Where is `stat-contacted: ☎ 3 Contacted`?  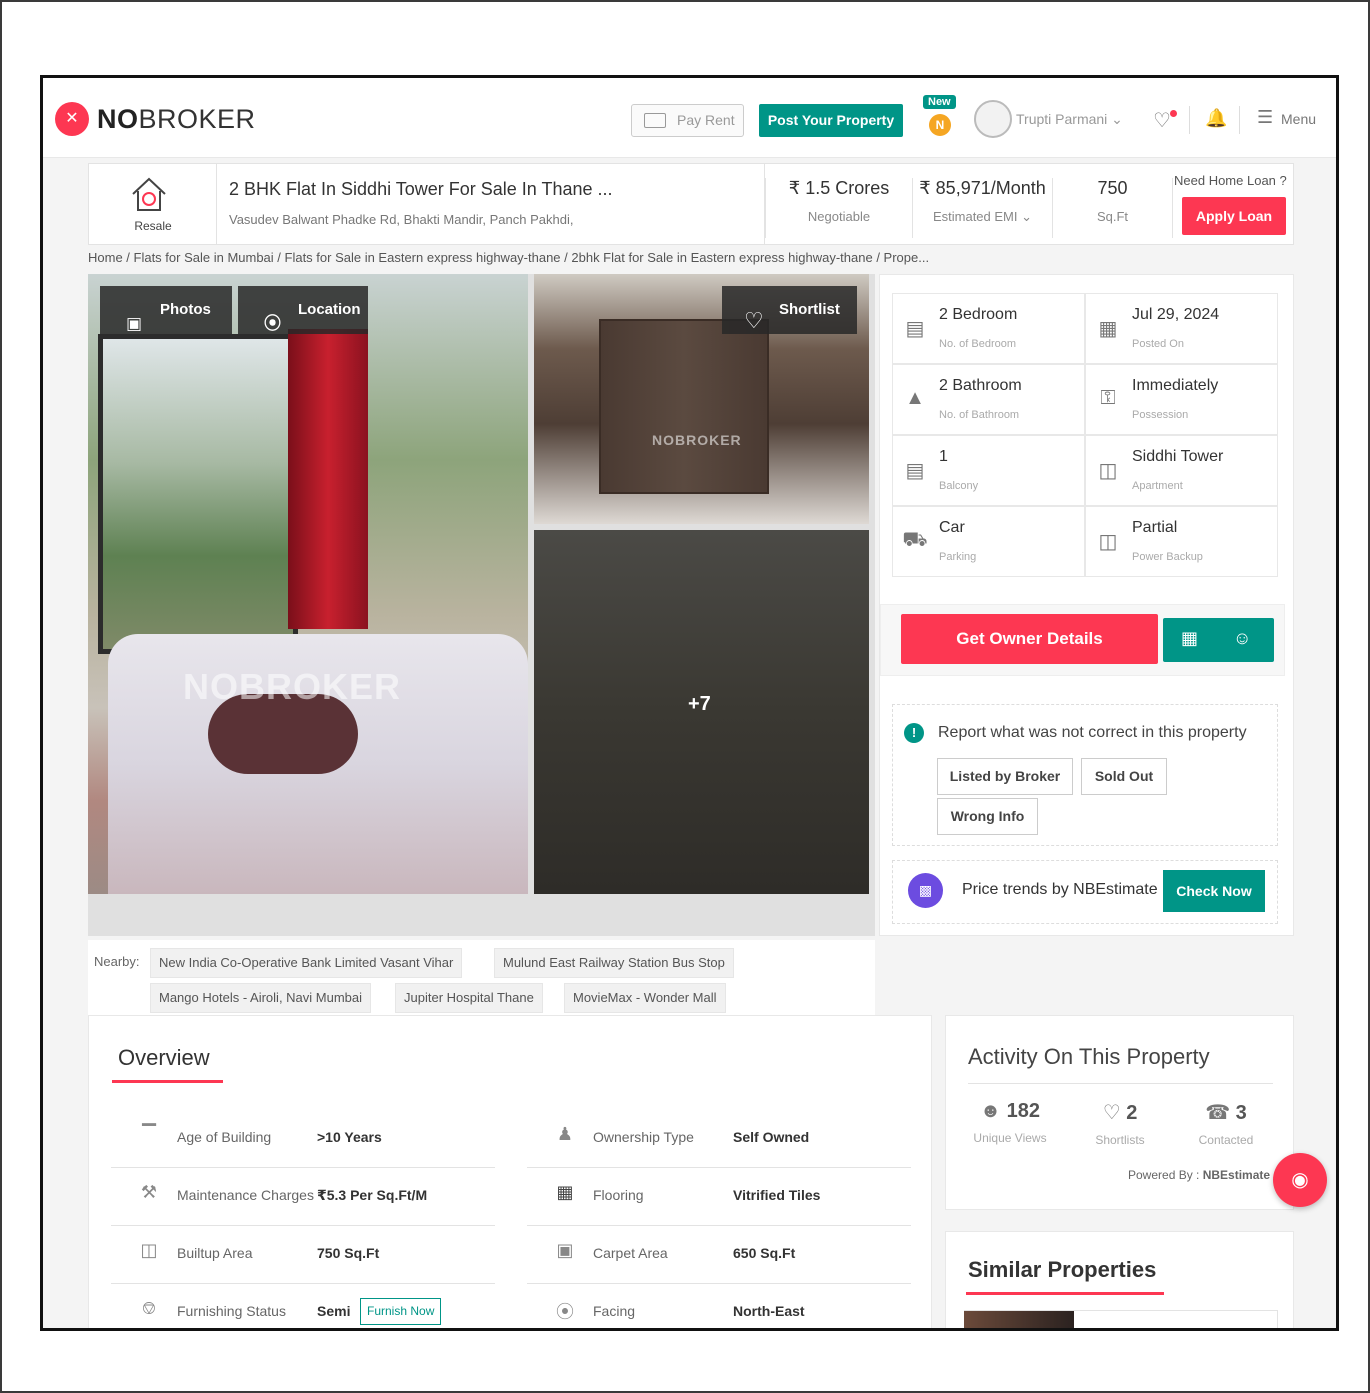
stat-contacted: ☎ 3 Contacted is located at coordinates (1226, 1124).